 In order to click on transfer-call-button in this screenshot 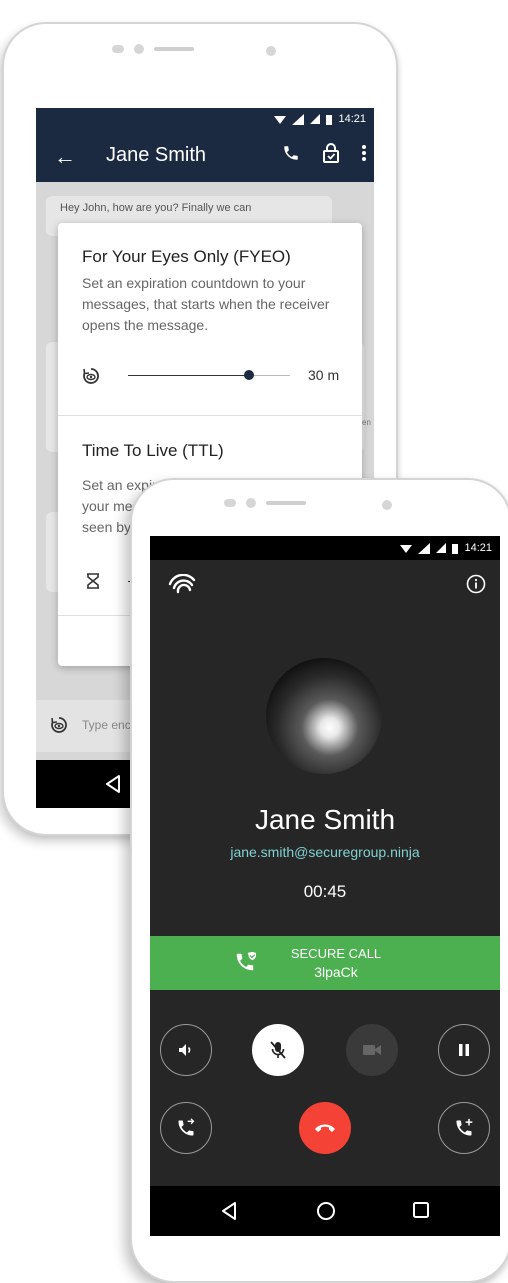, I will do `click(186, 1128)`.